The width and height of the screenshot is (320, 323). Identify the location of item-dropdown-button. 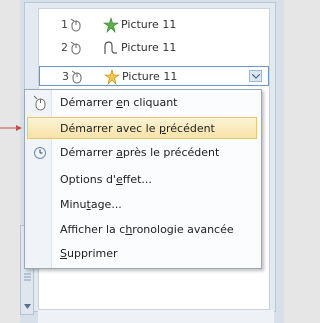
(255, 76).